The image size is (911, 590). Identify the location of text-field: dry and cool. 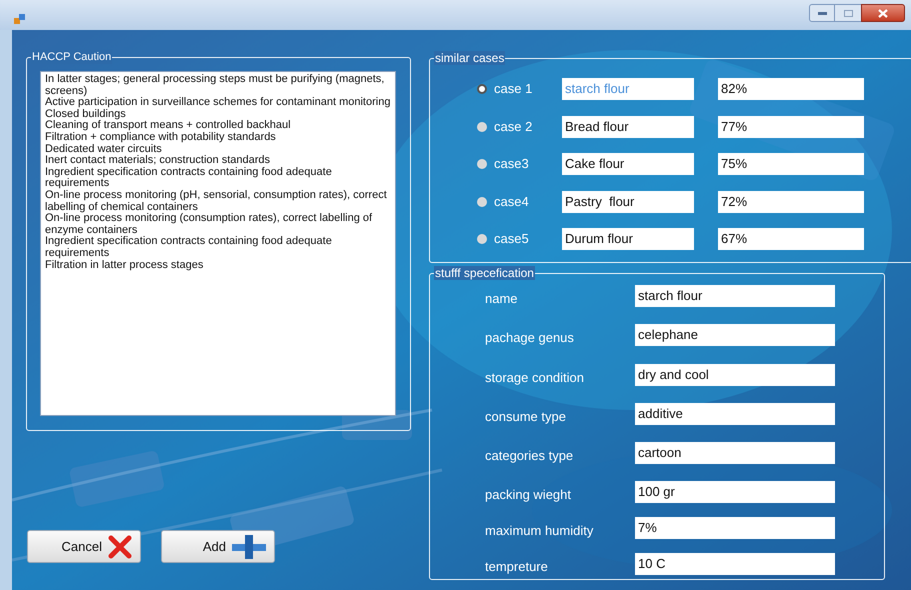
(735, 375).